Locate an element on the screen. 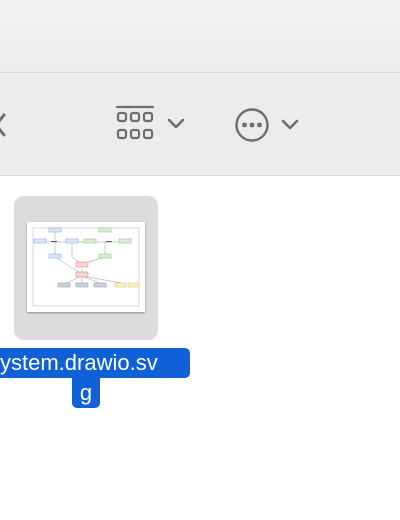 This screenshot has width=400, height=520. chevron-left-icon is located at coordinates (4, 125).